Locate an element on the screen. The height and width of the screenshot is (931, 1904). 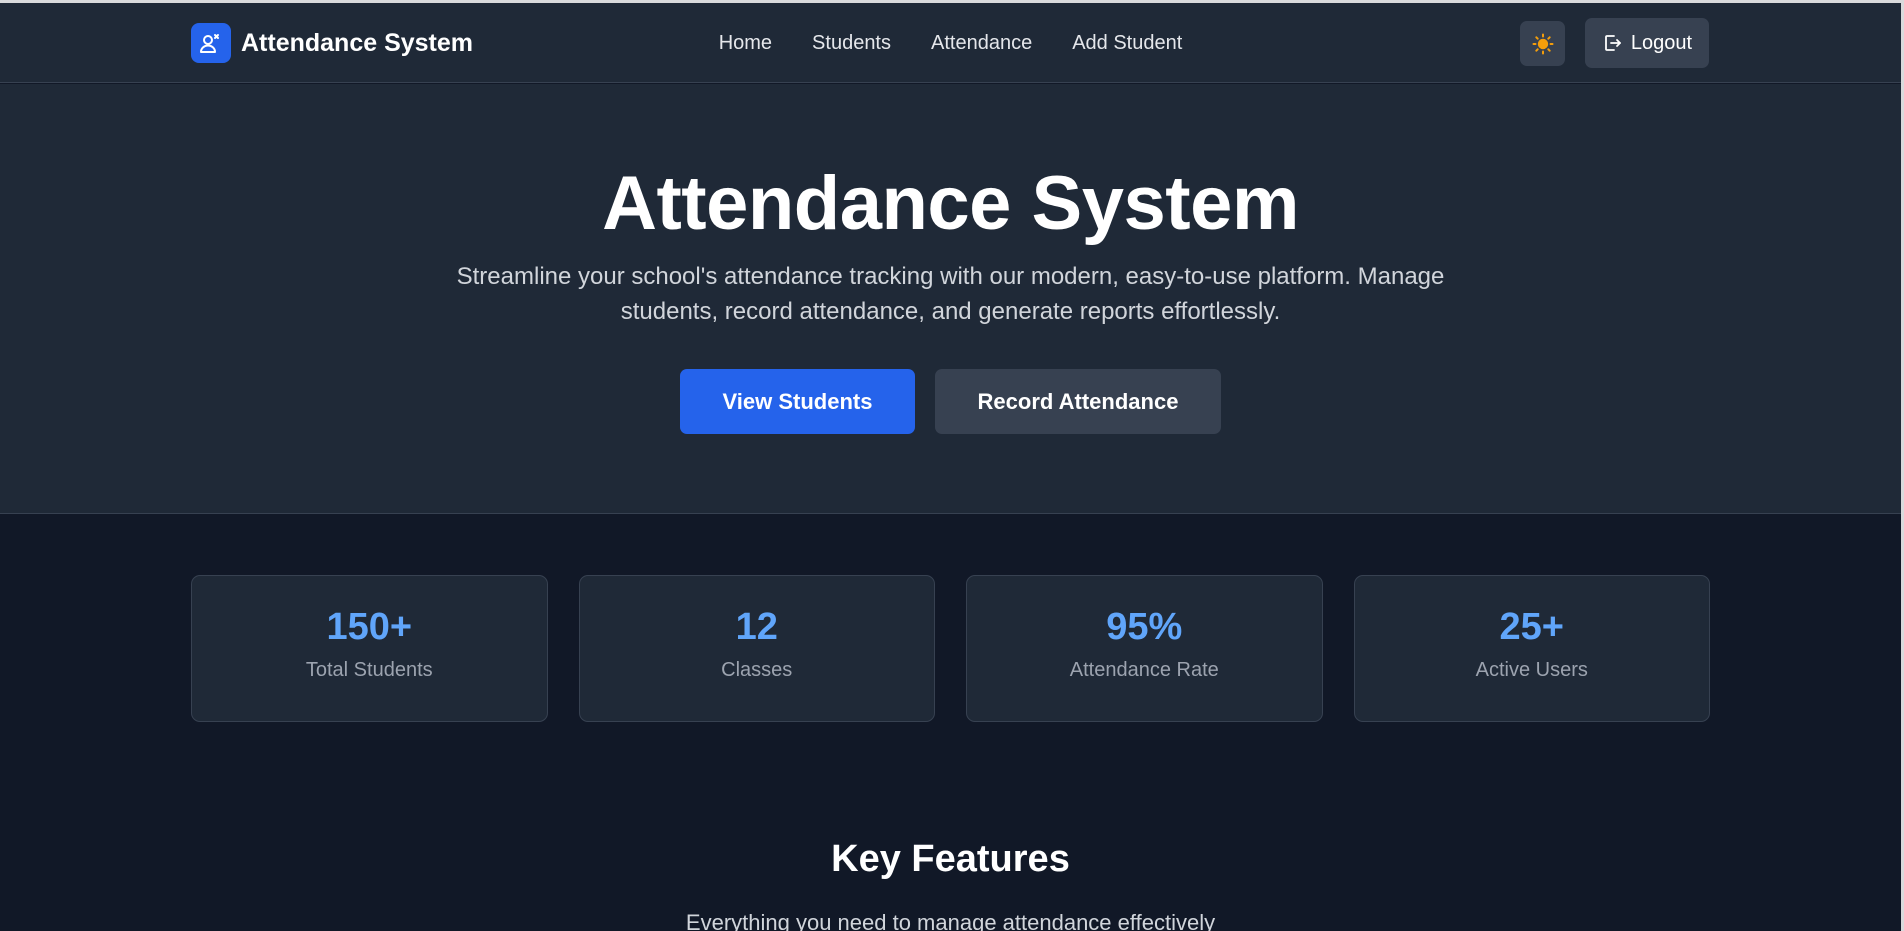
stat-card-total-students: 150+ Total Students is located at coordinates (369, 648).